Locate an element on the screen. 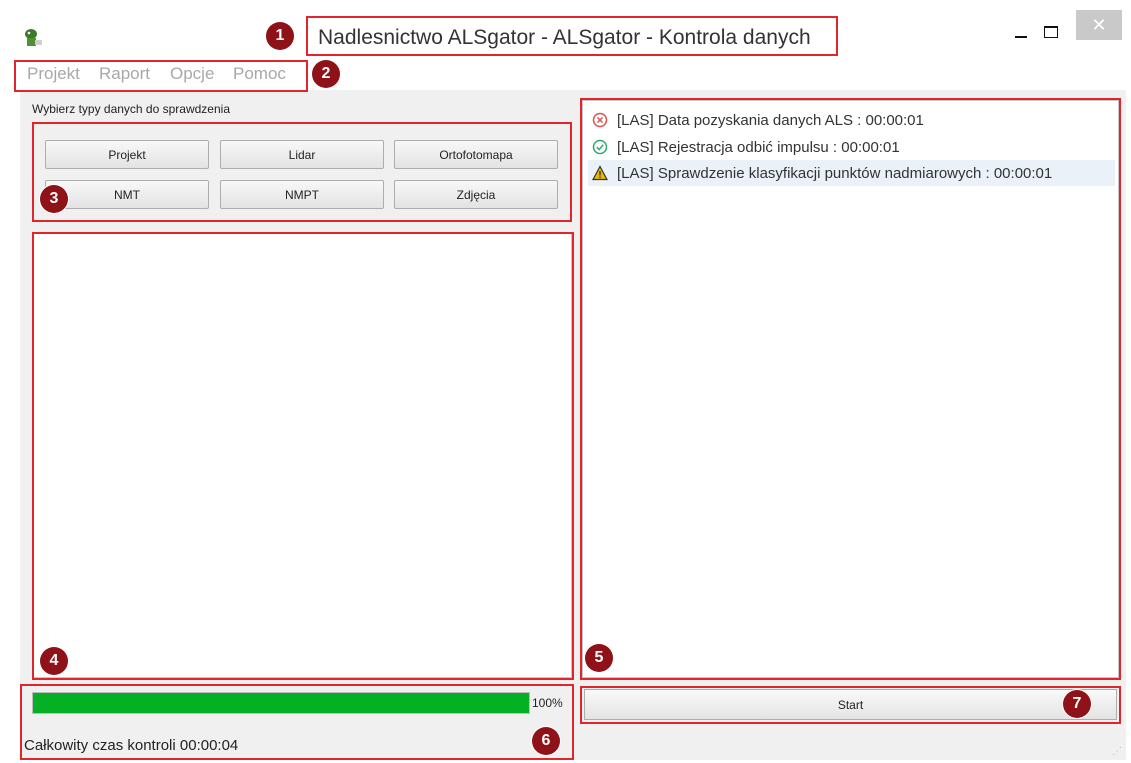  alligator-app-icon is located at coordinates (33, 37).